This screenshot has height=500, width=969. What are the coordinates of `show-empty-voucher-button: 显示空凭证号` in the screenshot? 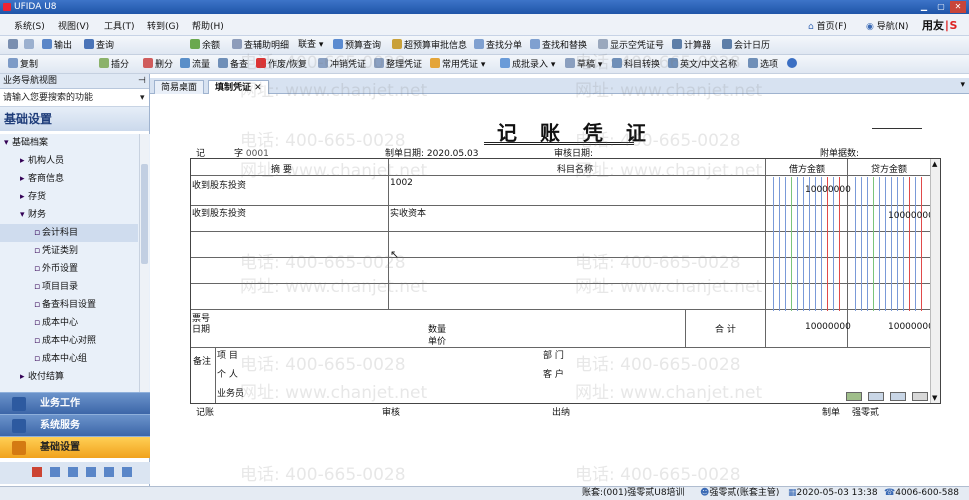 It's located at (631, 45).